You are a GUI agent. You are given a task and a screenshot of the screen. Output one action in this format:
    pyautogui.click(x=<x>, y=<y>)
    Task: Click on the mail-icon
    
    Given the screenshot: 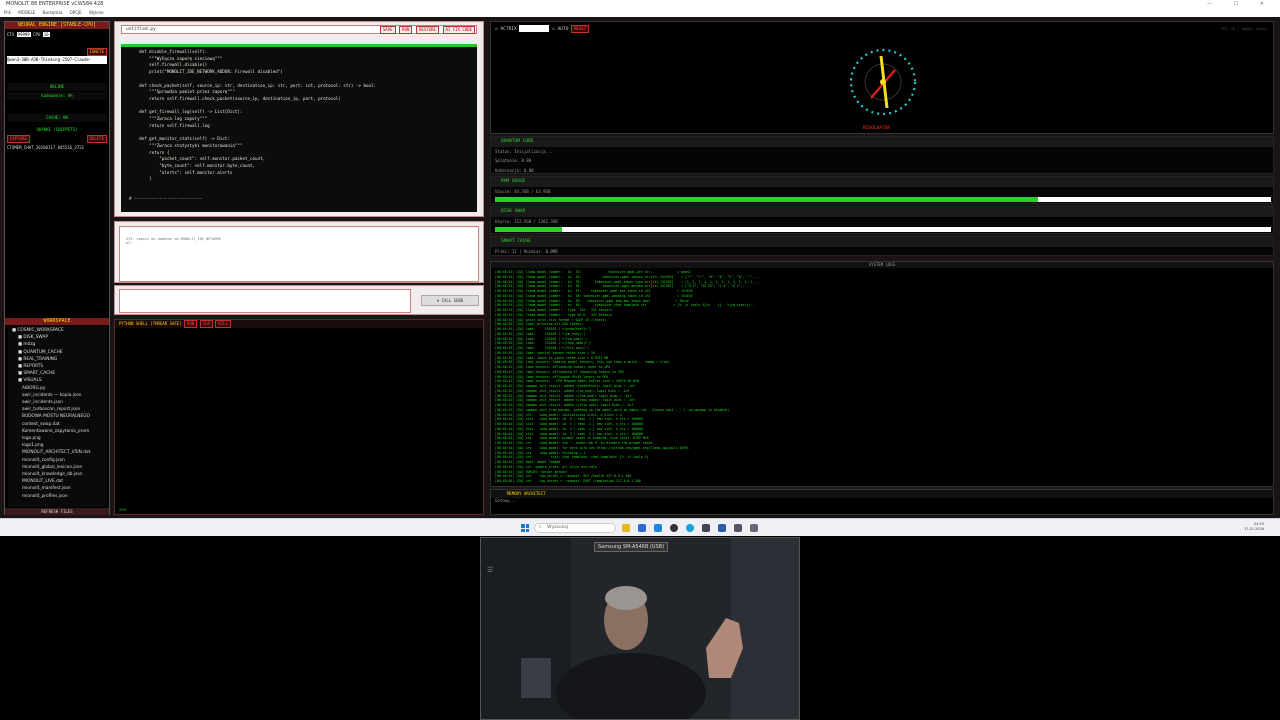 What is the action you would take?
    pyautogui.click(x=658, y=528)
    